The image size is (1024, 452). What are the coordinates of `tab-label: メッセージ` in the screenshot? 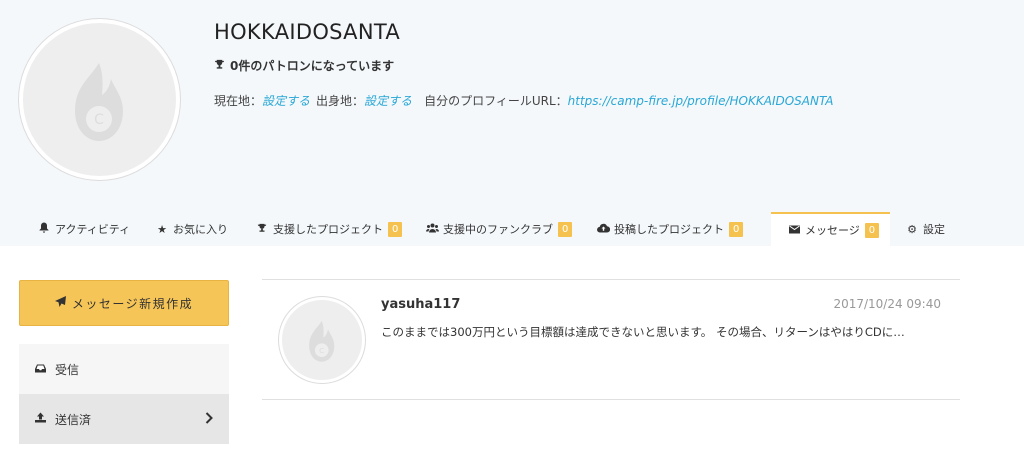 It's located at (832, 230).